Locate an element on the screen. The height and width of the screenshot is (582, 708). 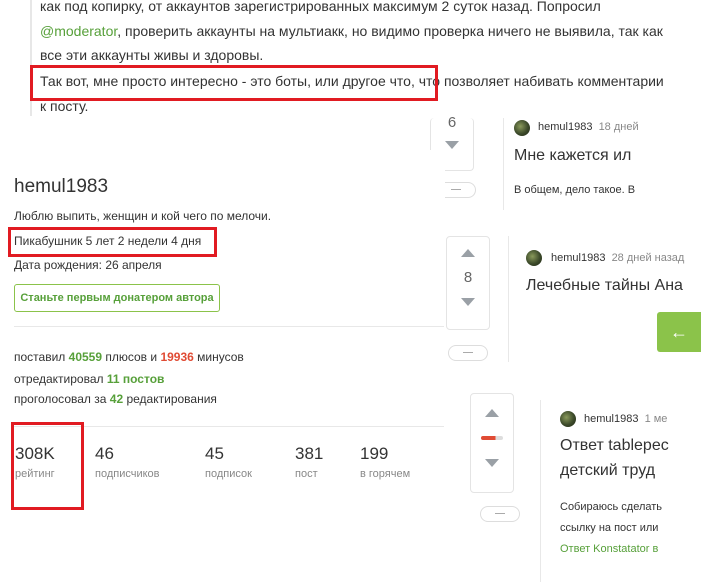
comment-title: Ответ tablepec is located at coordinates (634, 446).